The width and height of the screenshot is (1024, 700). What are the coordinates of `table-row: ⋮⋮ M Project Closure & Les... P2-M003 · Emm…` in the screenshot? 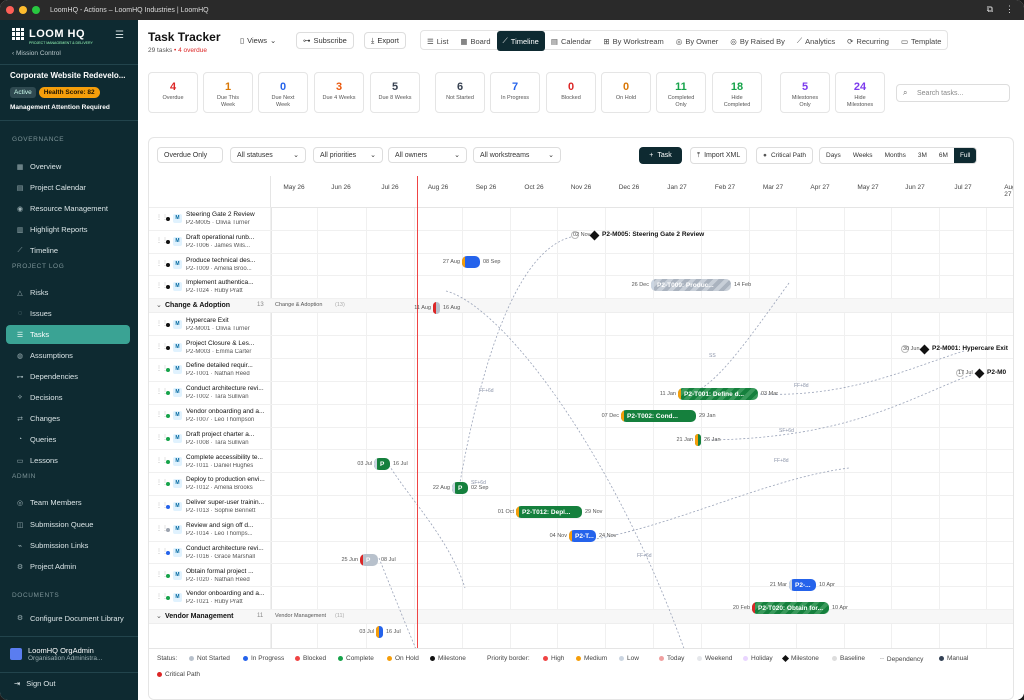 It's located at (581, 348).